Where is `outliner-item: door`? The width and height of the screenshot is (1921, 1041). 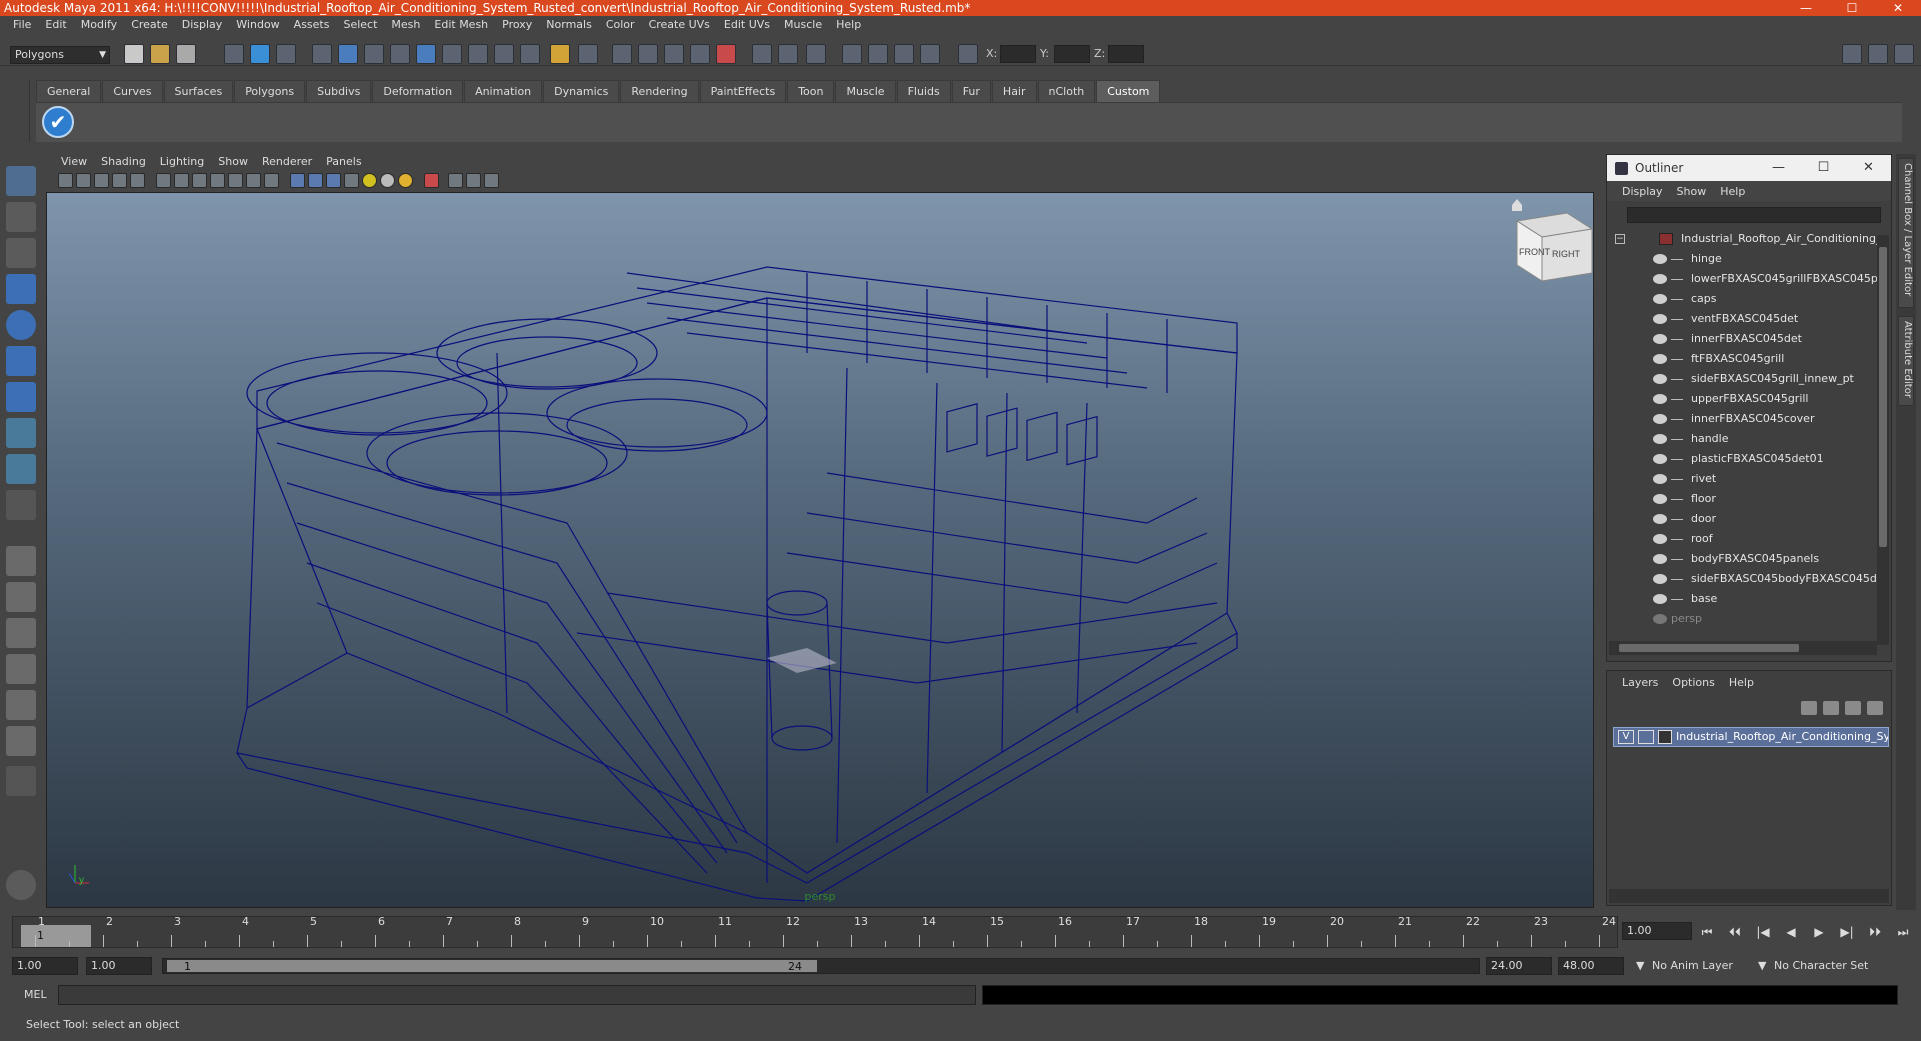
outliner-item: door is located at coordinates (1742, 519).